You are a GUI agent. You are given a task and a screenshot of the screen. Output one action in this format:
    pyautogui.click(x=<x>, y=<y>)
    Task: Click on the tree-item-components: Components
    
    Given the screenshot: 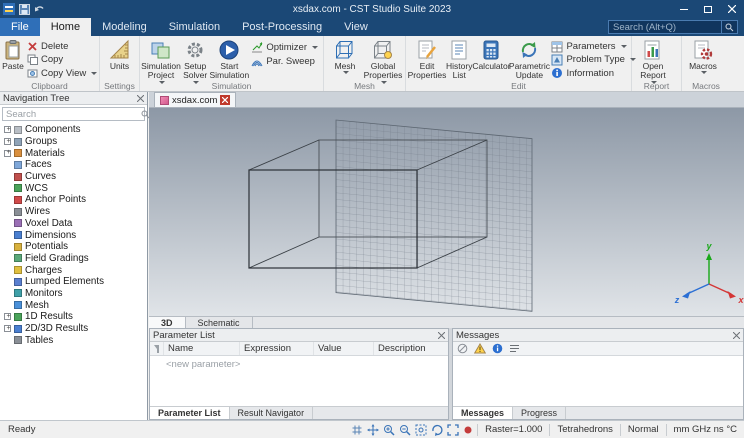 What is the action you would take?
    pyautogui.click(x=75, y=130)
    